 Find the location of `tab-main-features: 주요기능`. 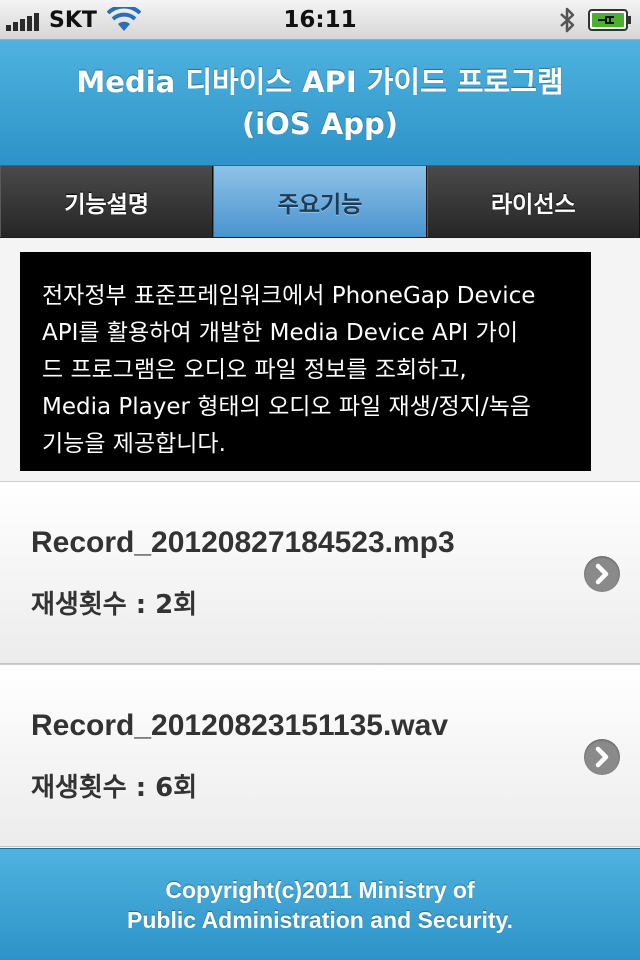

tab-main-features: 주요기능 is located at coordinates (320, 201).